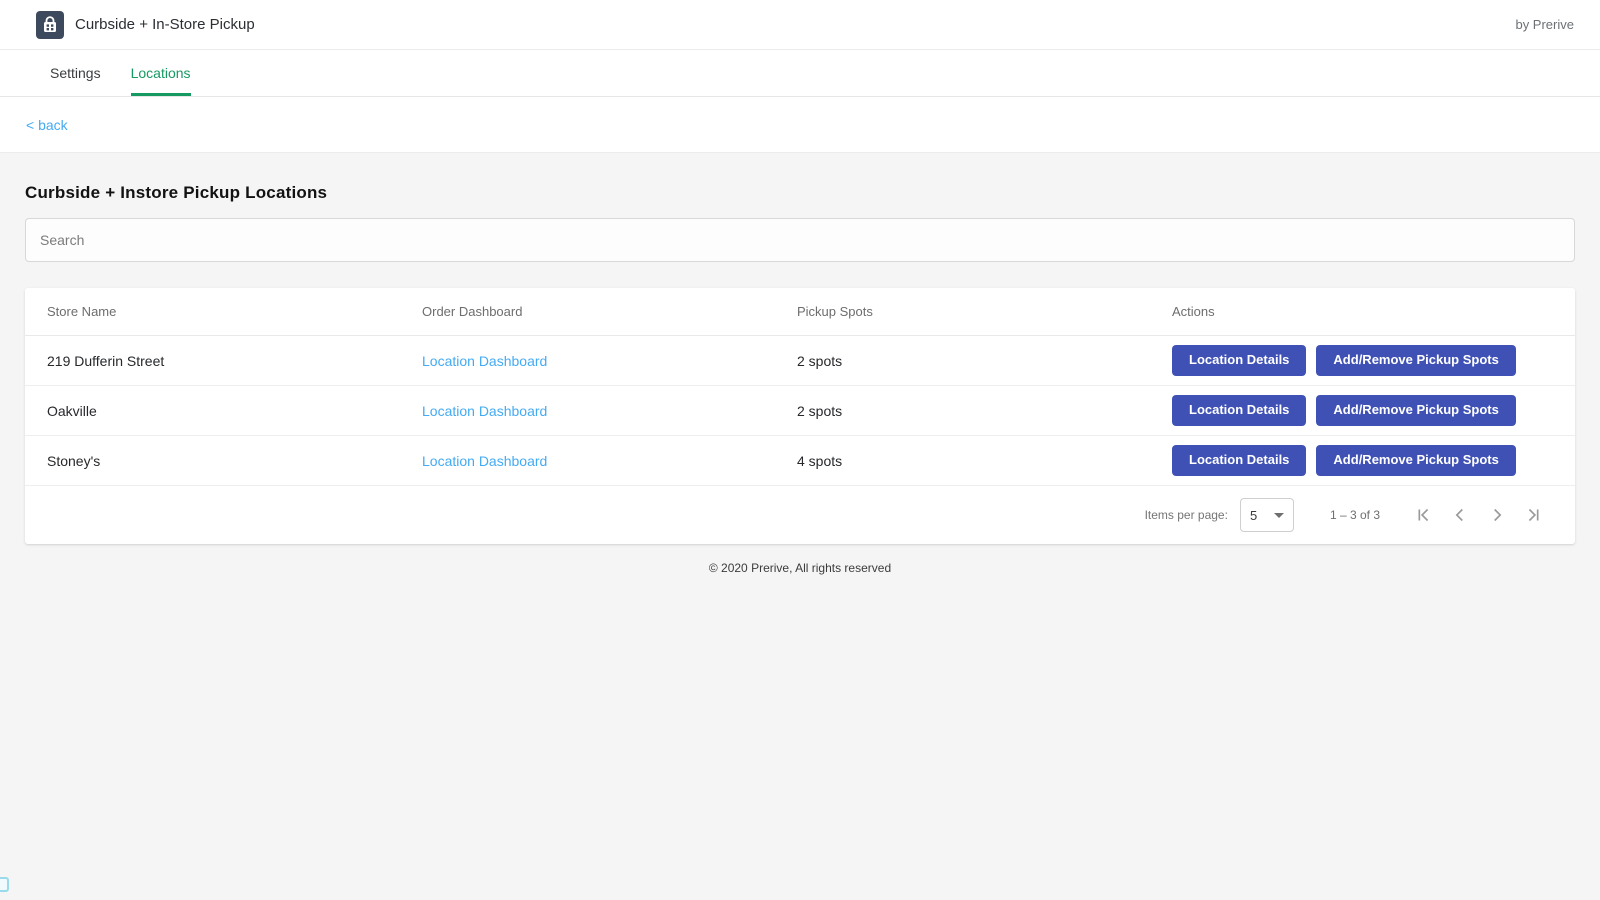 This screenshot has height=900, width=1600. I want to click on page-size-select: 5, so click(1266, 515).